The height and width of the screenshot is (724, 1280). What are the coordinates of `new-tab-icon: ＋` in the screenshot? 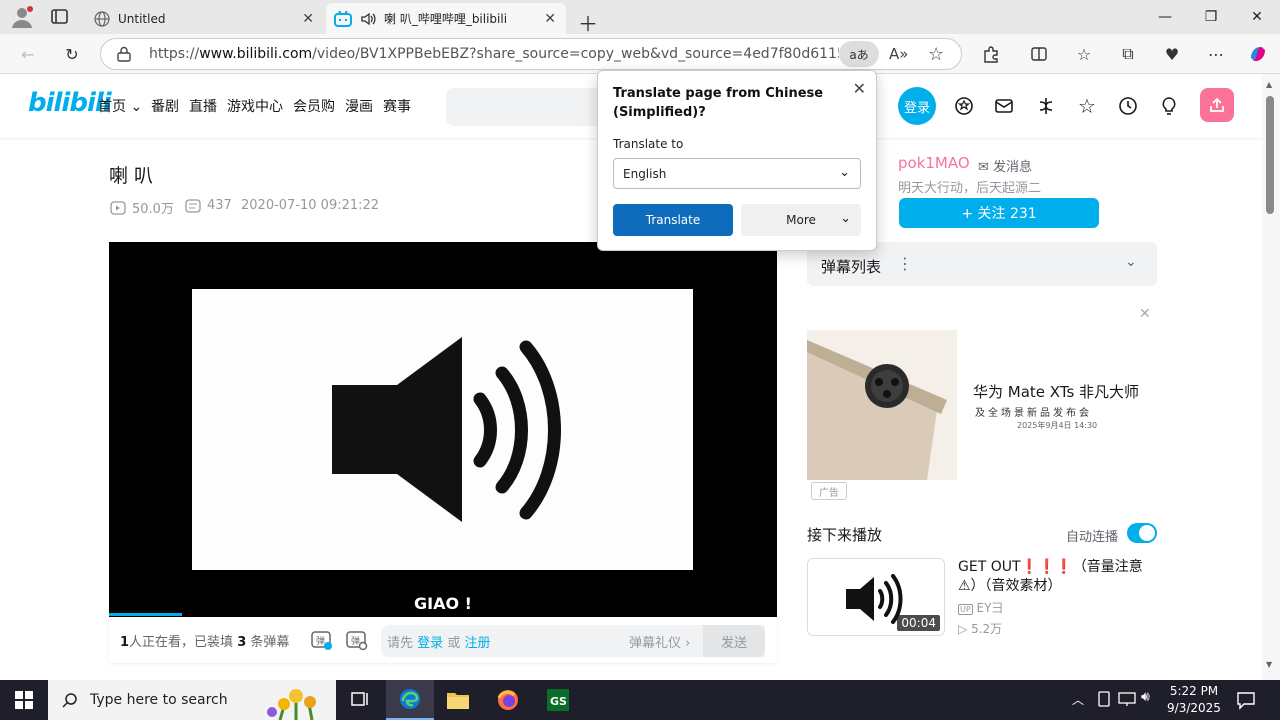 It's located at (588, 22).